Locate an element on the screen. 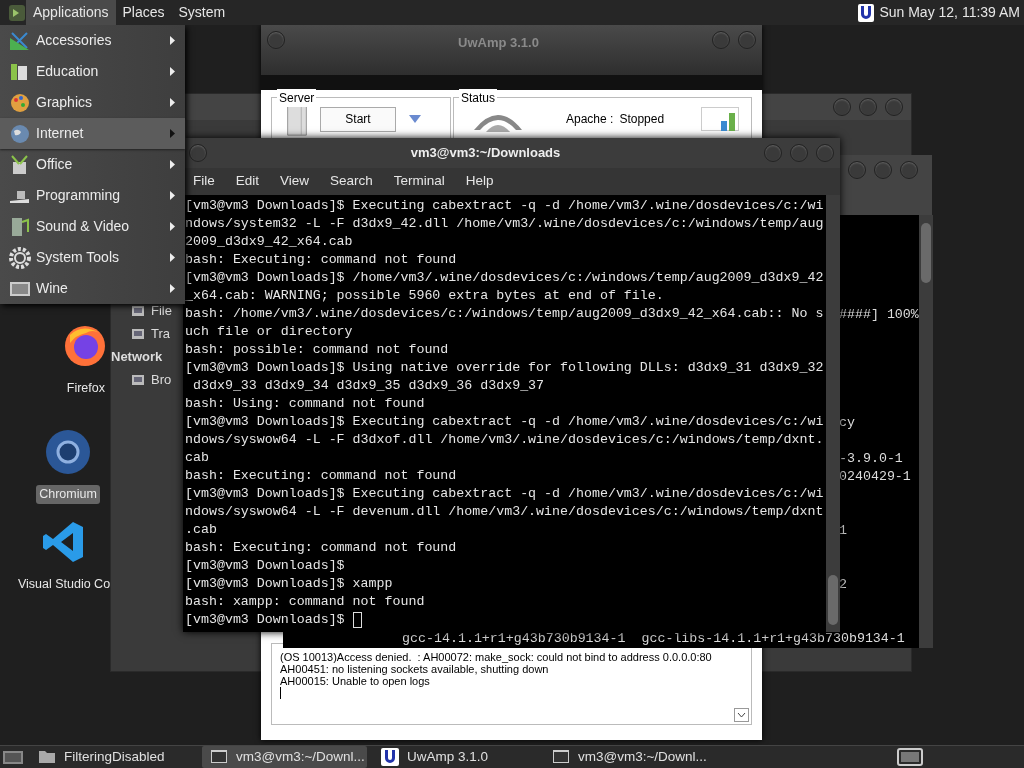  menu-item: Programming is located at coordinates (92, 195).